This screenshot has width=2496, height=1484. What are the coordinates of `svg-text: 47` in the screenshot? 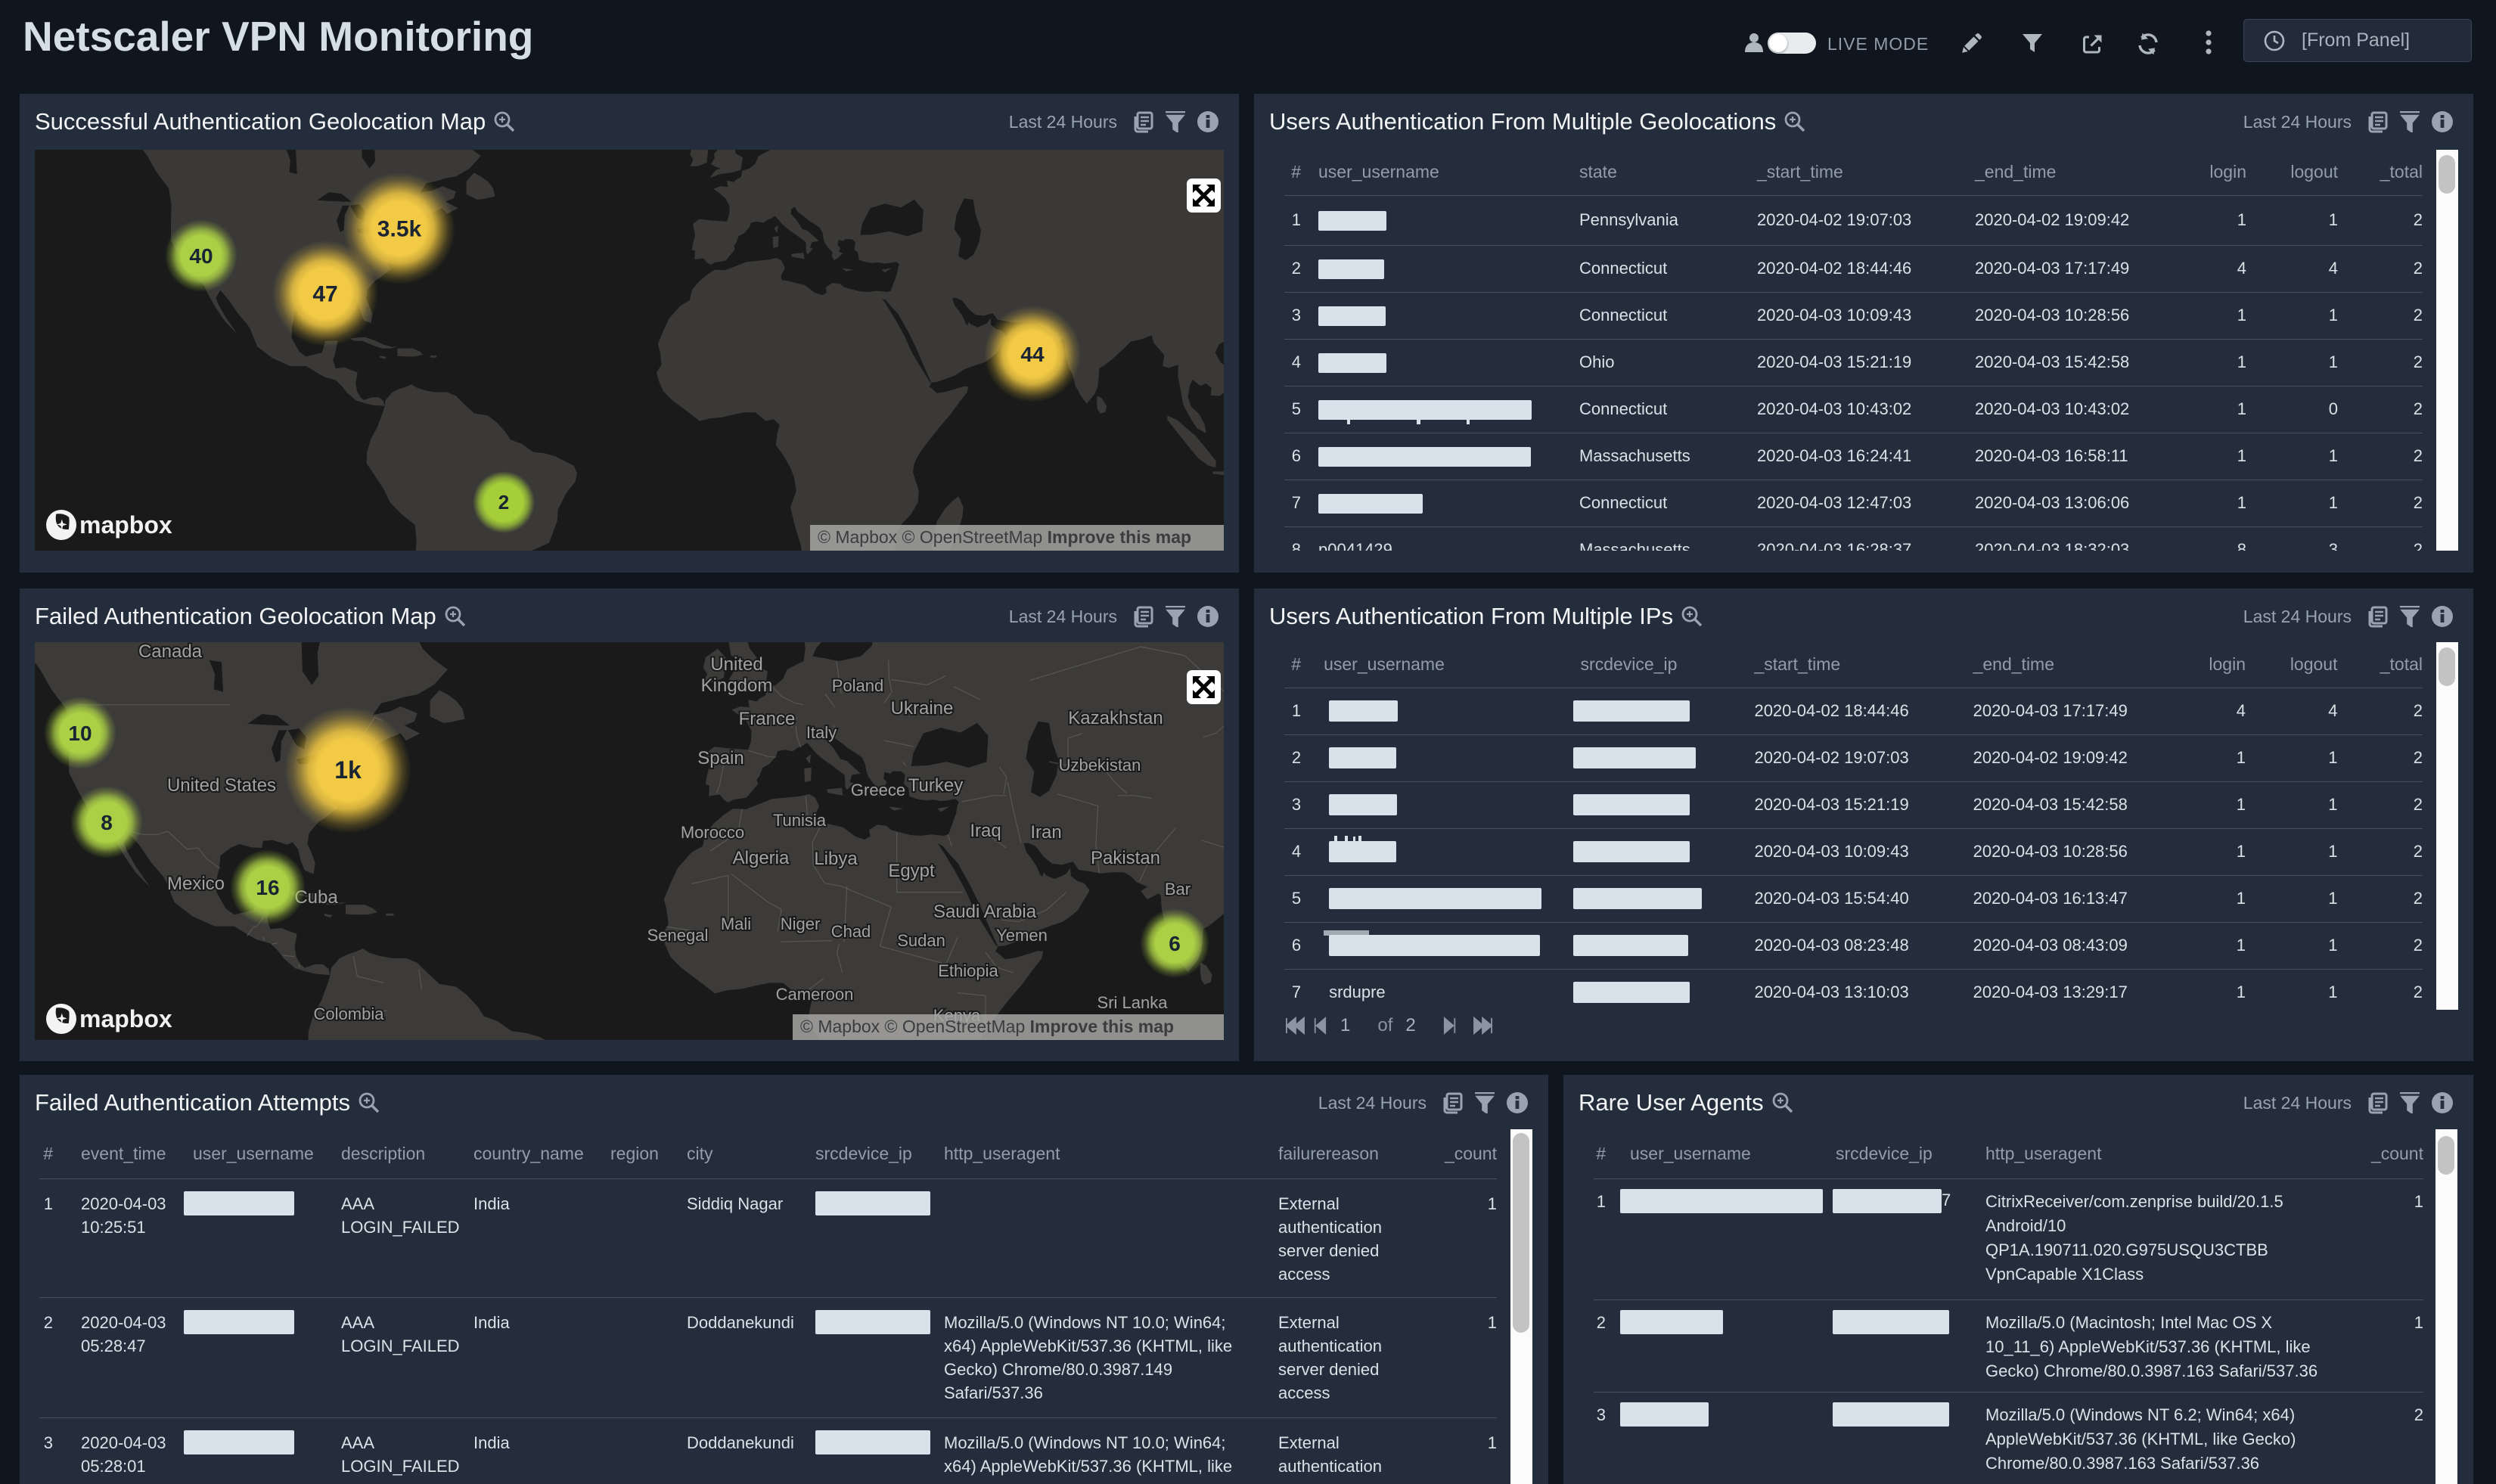 It's located at (324, 294).